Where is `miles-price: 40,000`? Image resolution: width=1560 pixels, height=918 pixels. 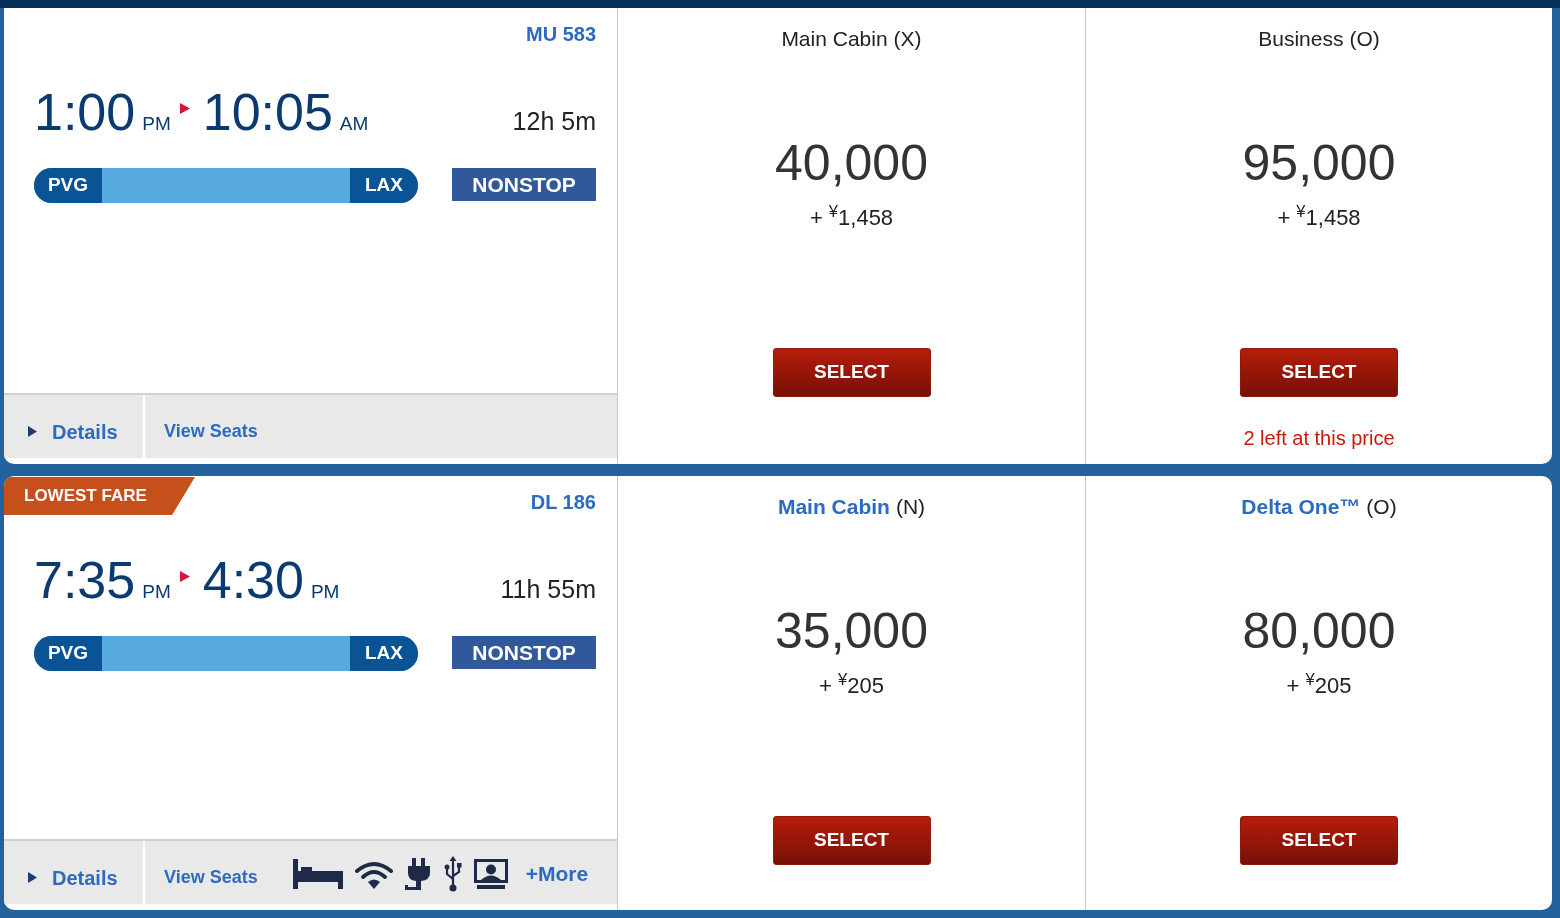
miles-price: 40,000 is located at coordinates (851, 163).